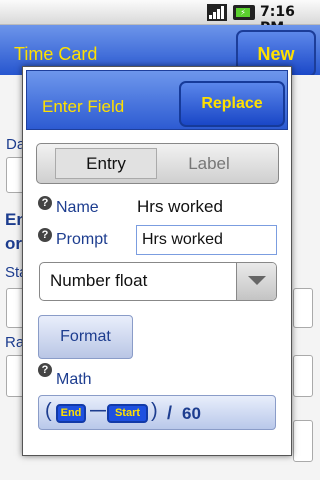 The image size is (320, 480). What do you see at coordinates (56, 54) in the screenshot?
I see `app-title: Time Card` at bounding box center [56, 54].